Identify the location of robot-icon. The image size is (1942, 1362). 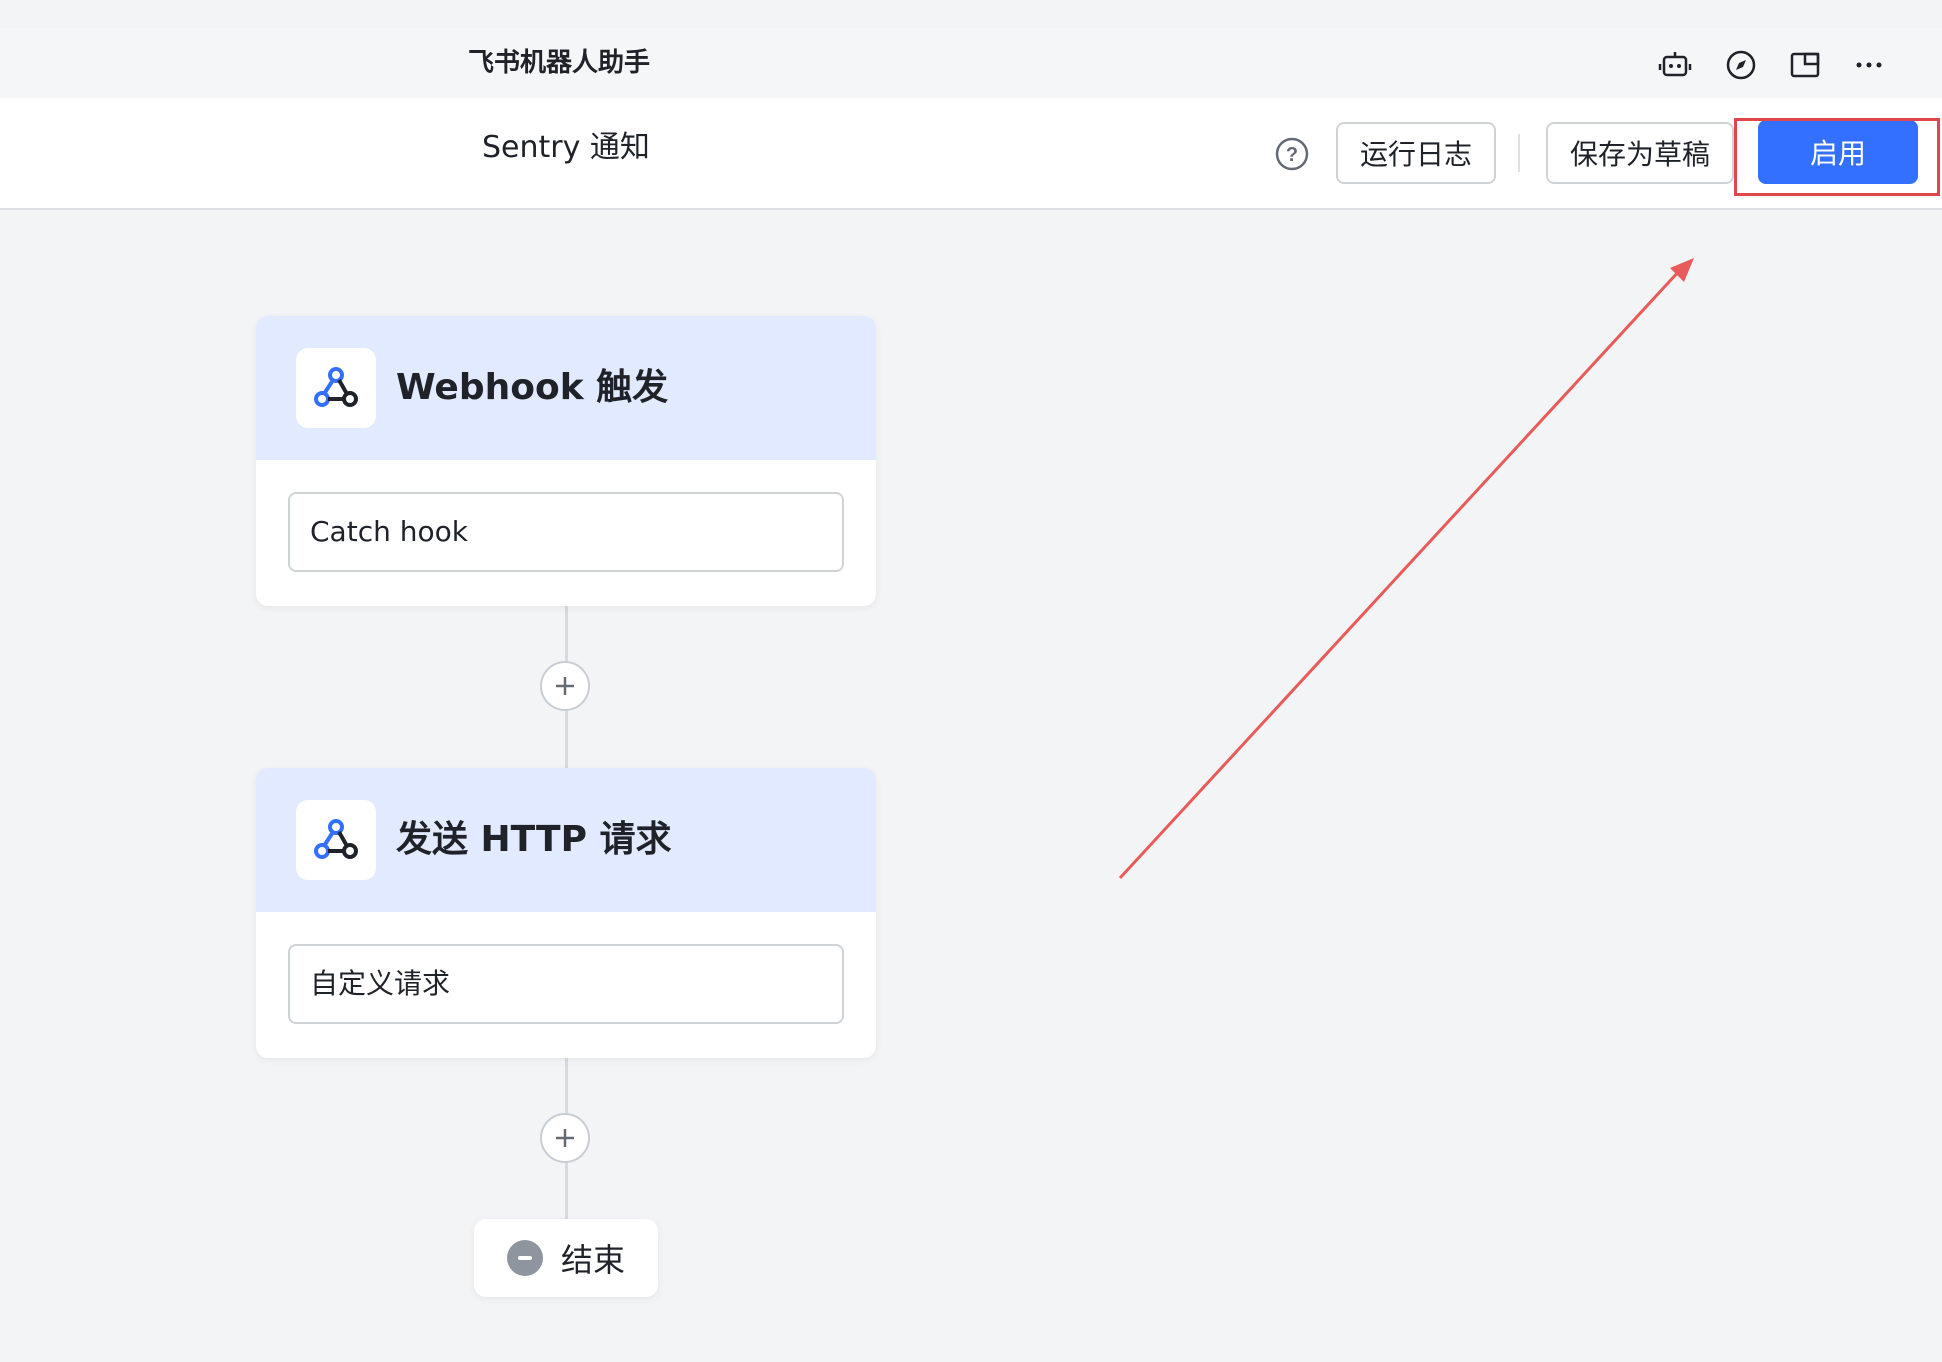
(1675, 65).